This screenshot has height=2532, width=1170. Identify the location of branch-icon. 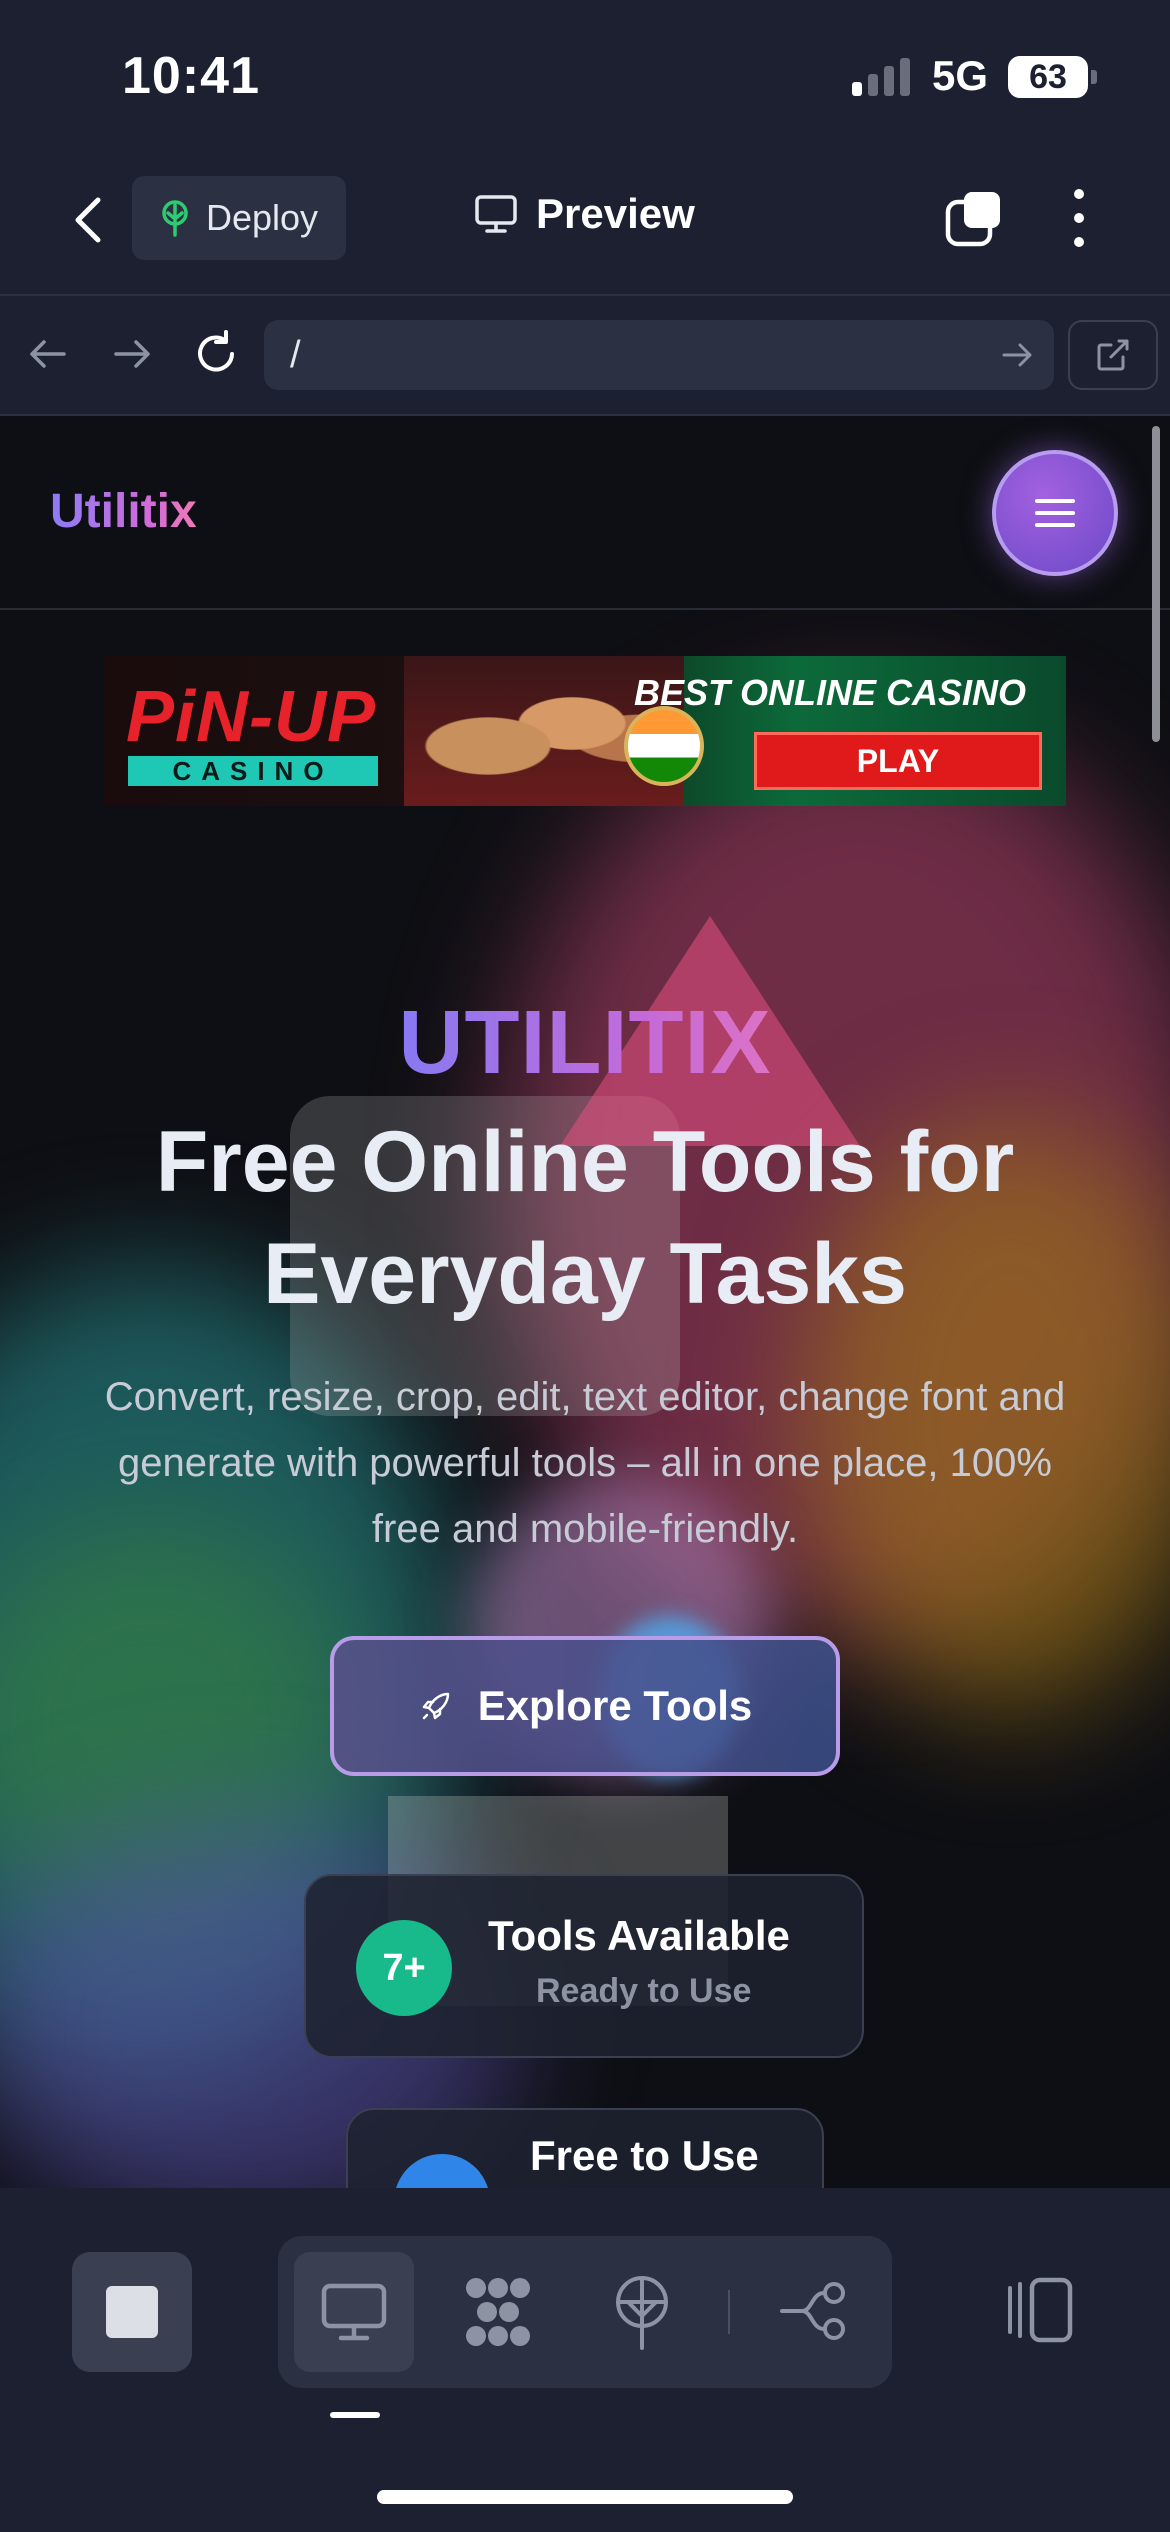
(812, 2311).